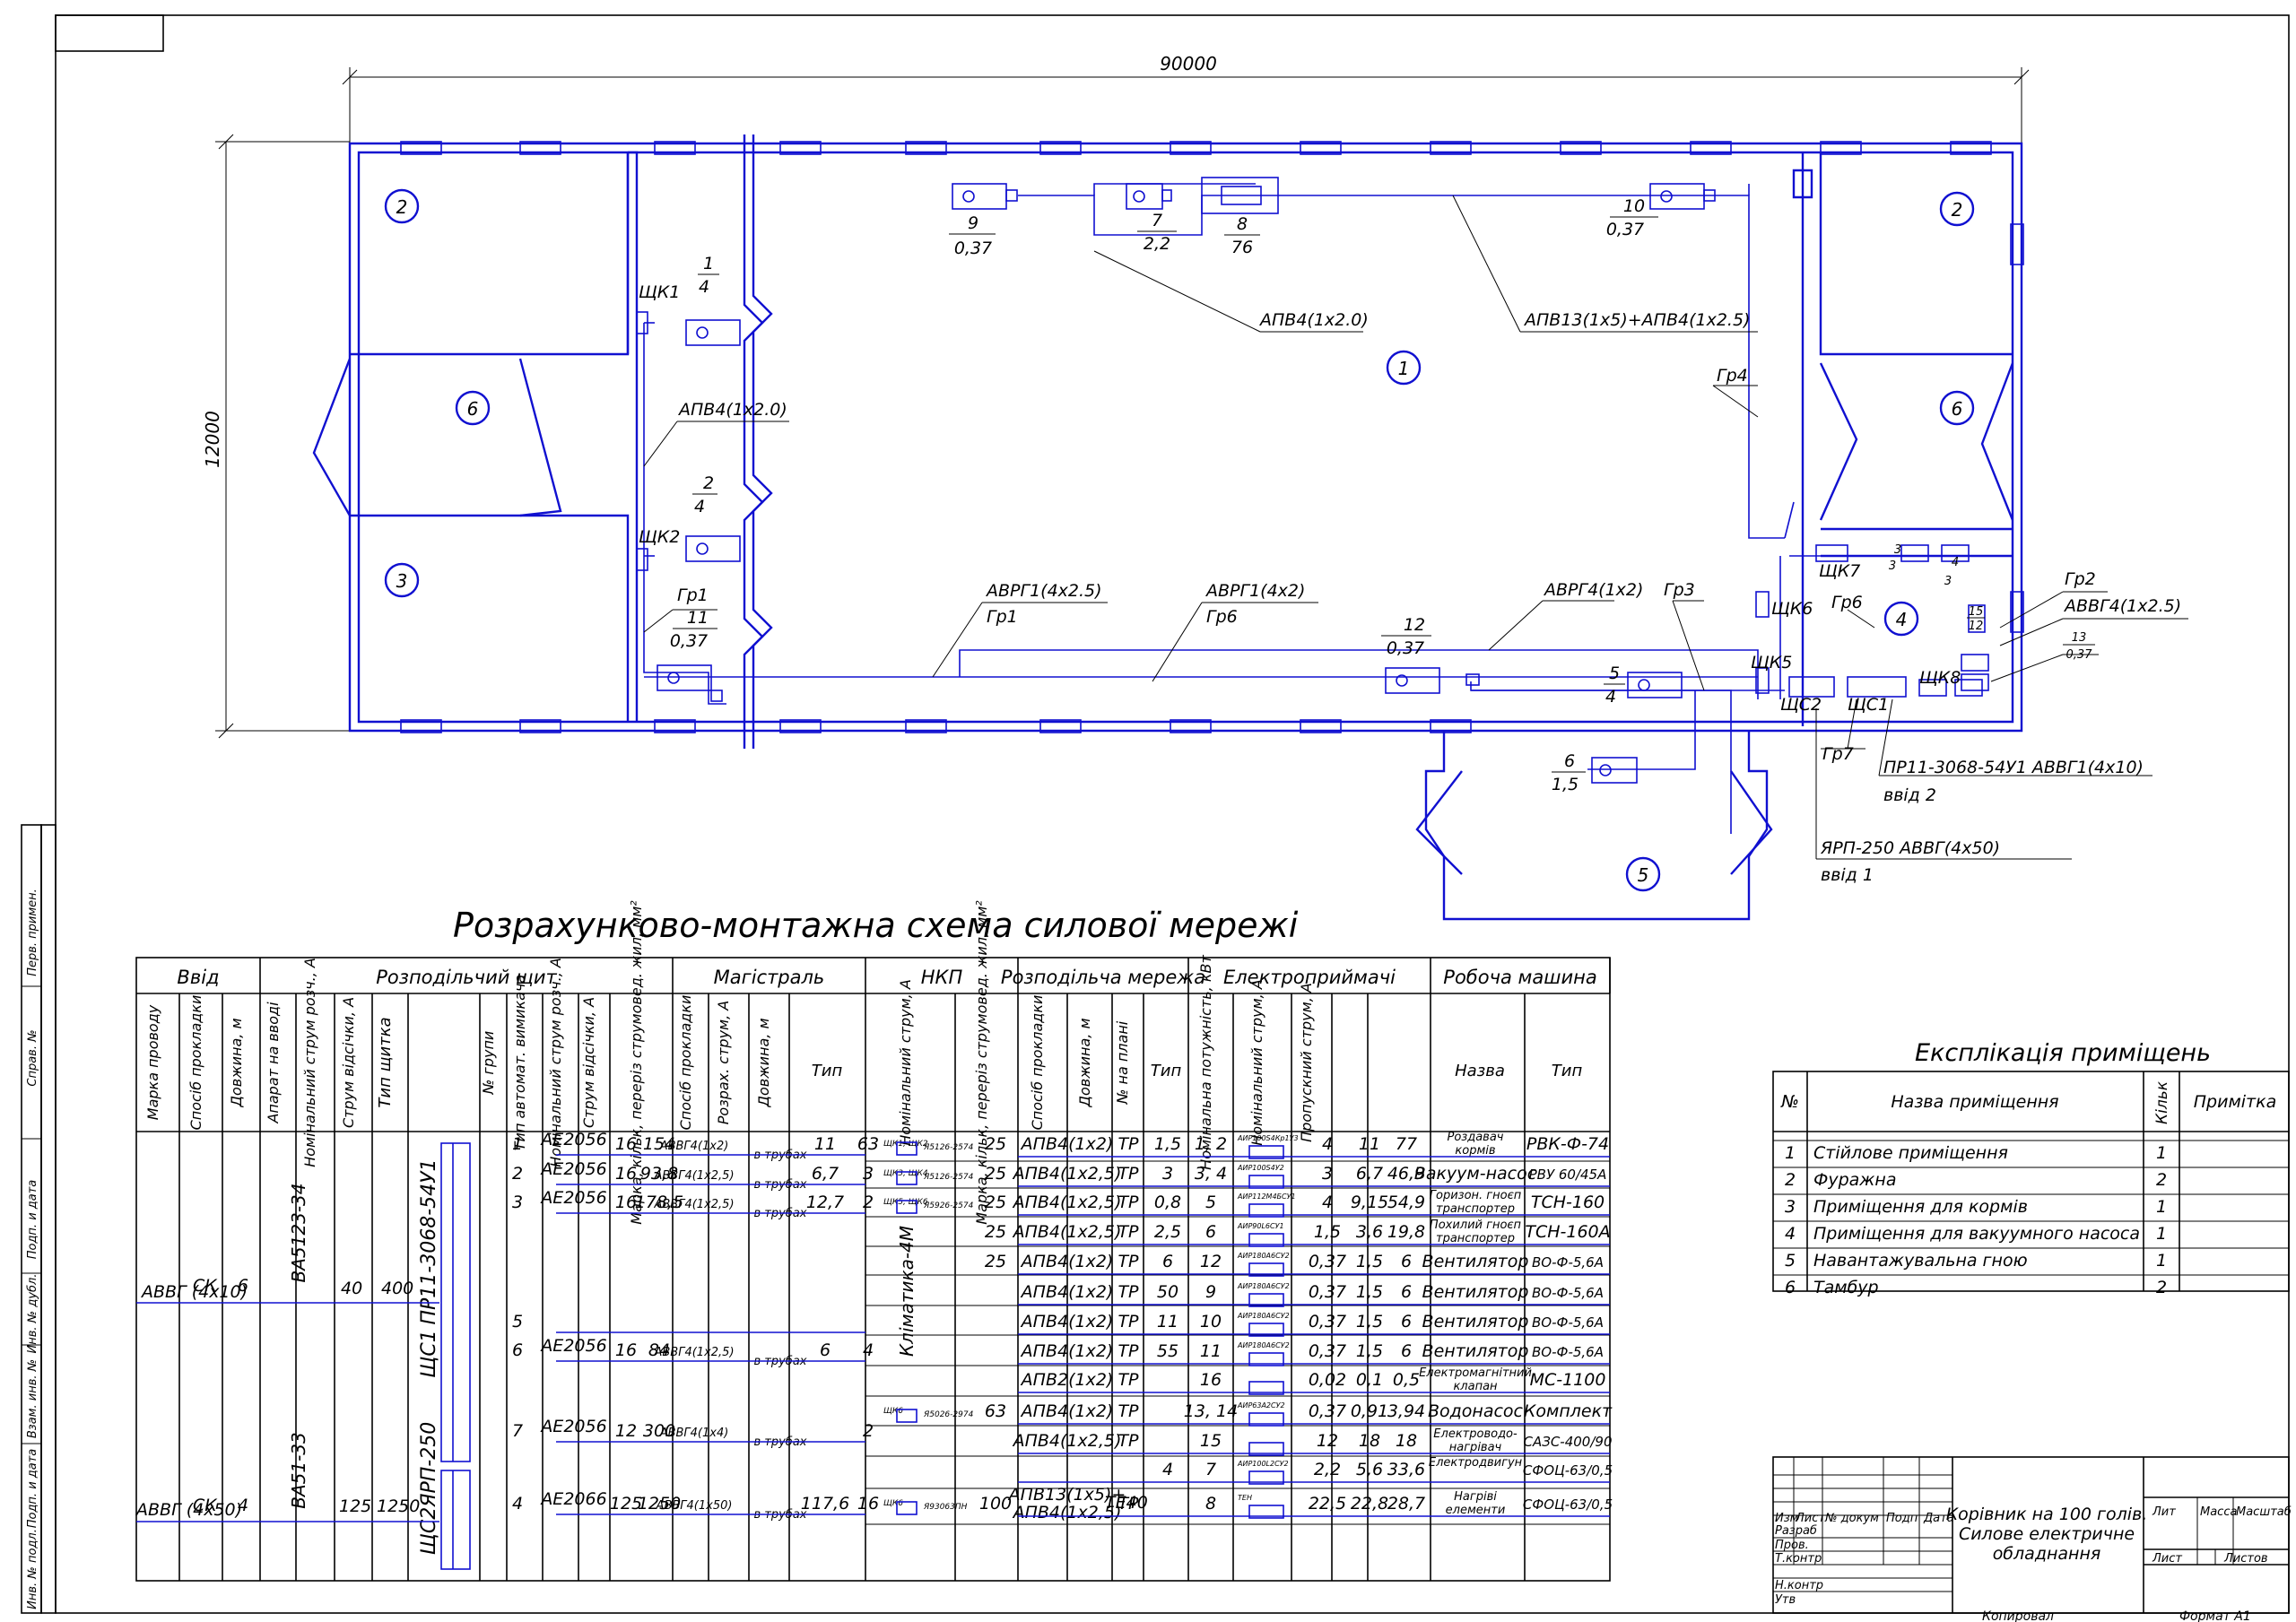 The image size is (2296, 1622). What do you see at coordinates (1255, 591) in the screenshot?
I see `plan-label: АВРГ1(4х2)` at bounding box center [1255, 591].